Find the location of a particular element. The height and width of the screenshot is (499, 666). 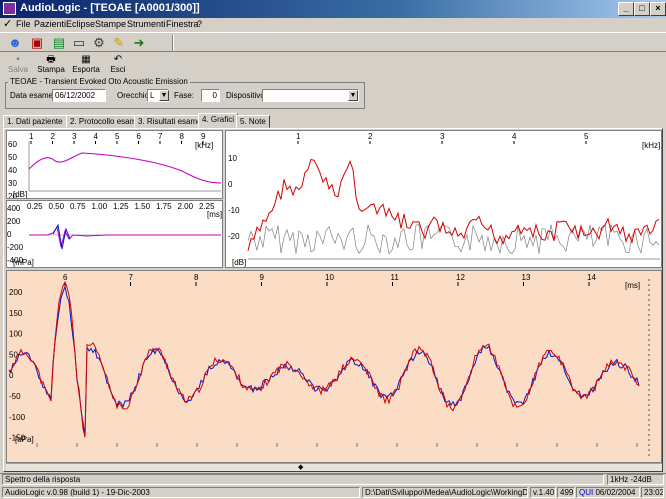

status-cursor-readout: 1kHz -24dB is located at coordinates (635, 479).